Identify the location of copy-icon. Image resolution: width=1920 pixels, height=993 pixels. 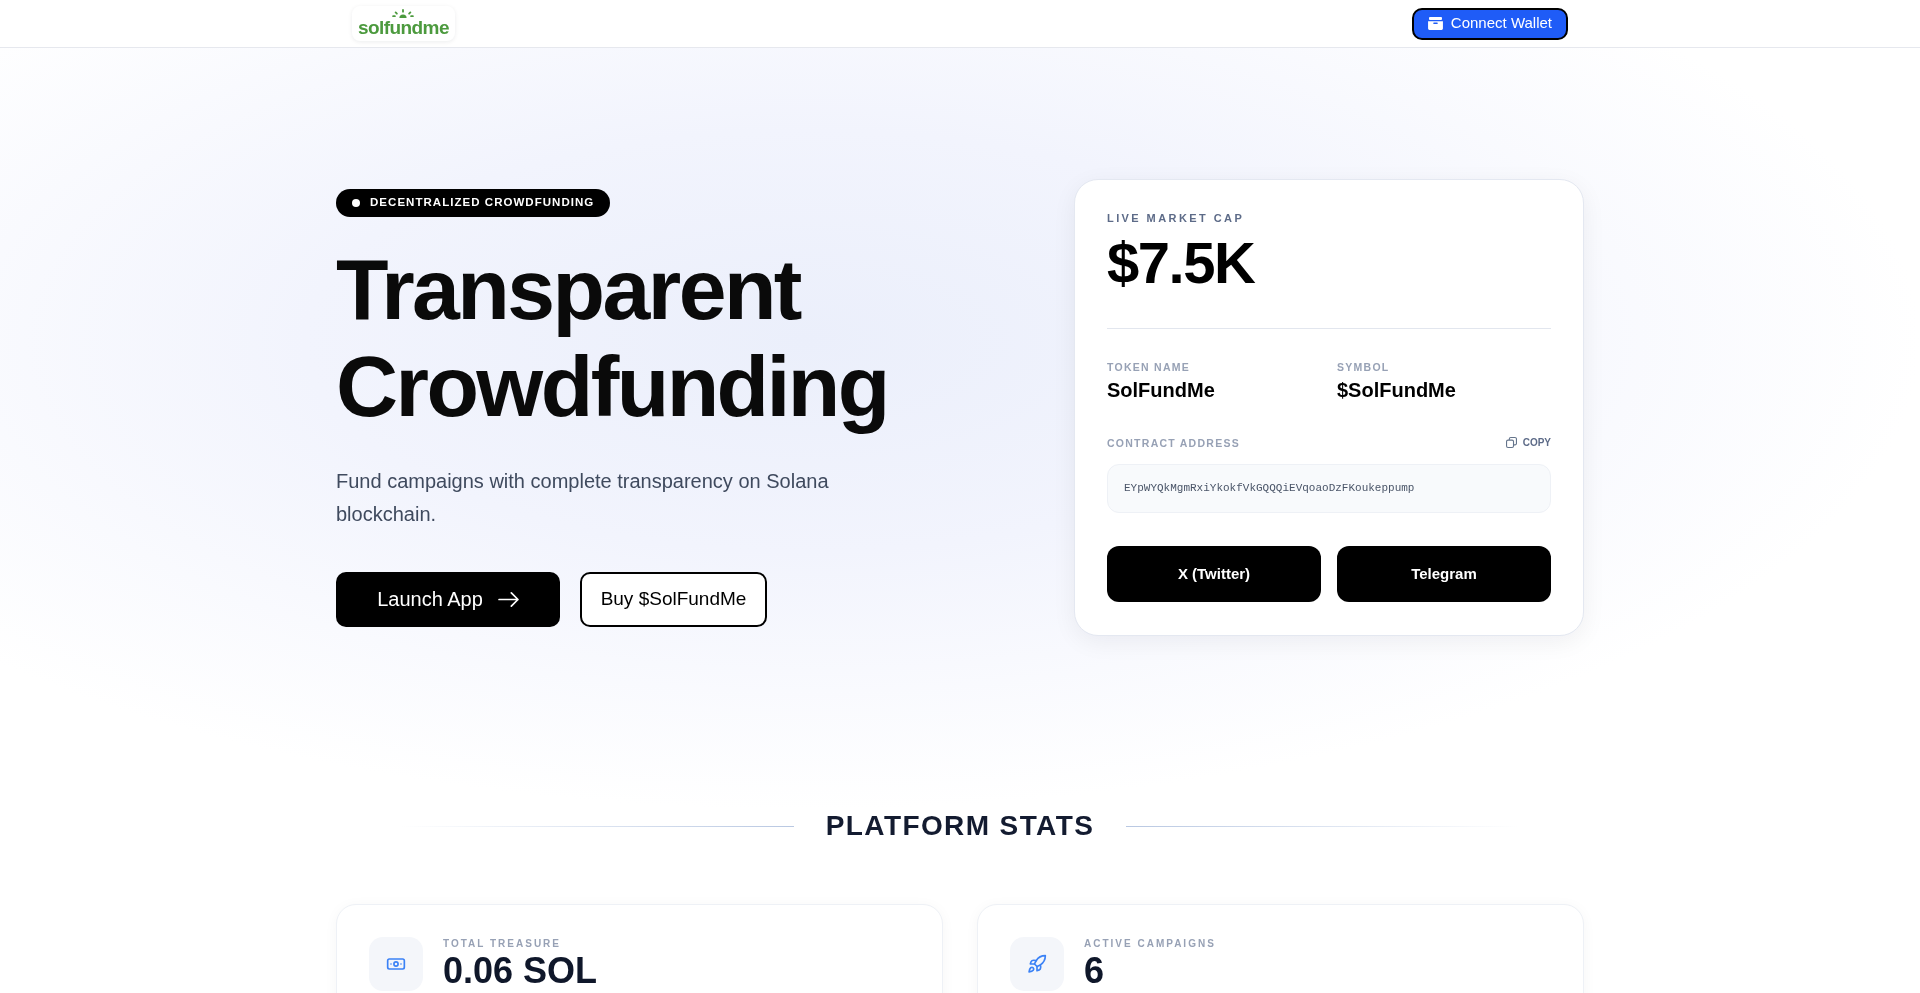
(1511, 442).